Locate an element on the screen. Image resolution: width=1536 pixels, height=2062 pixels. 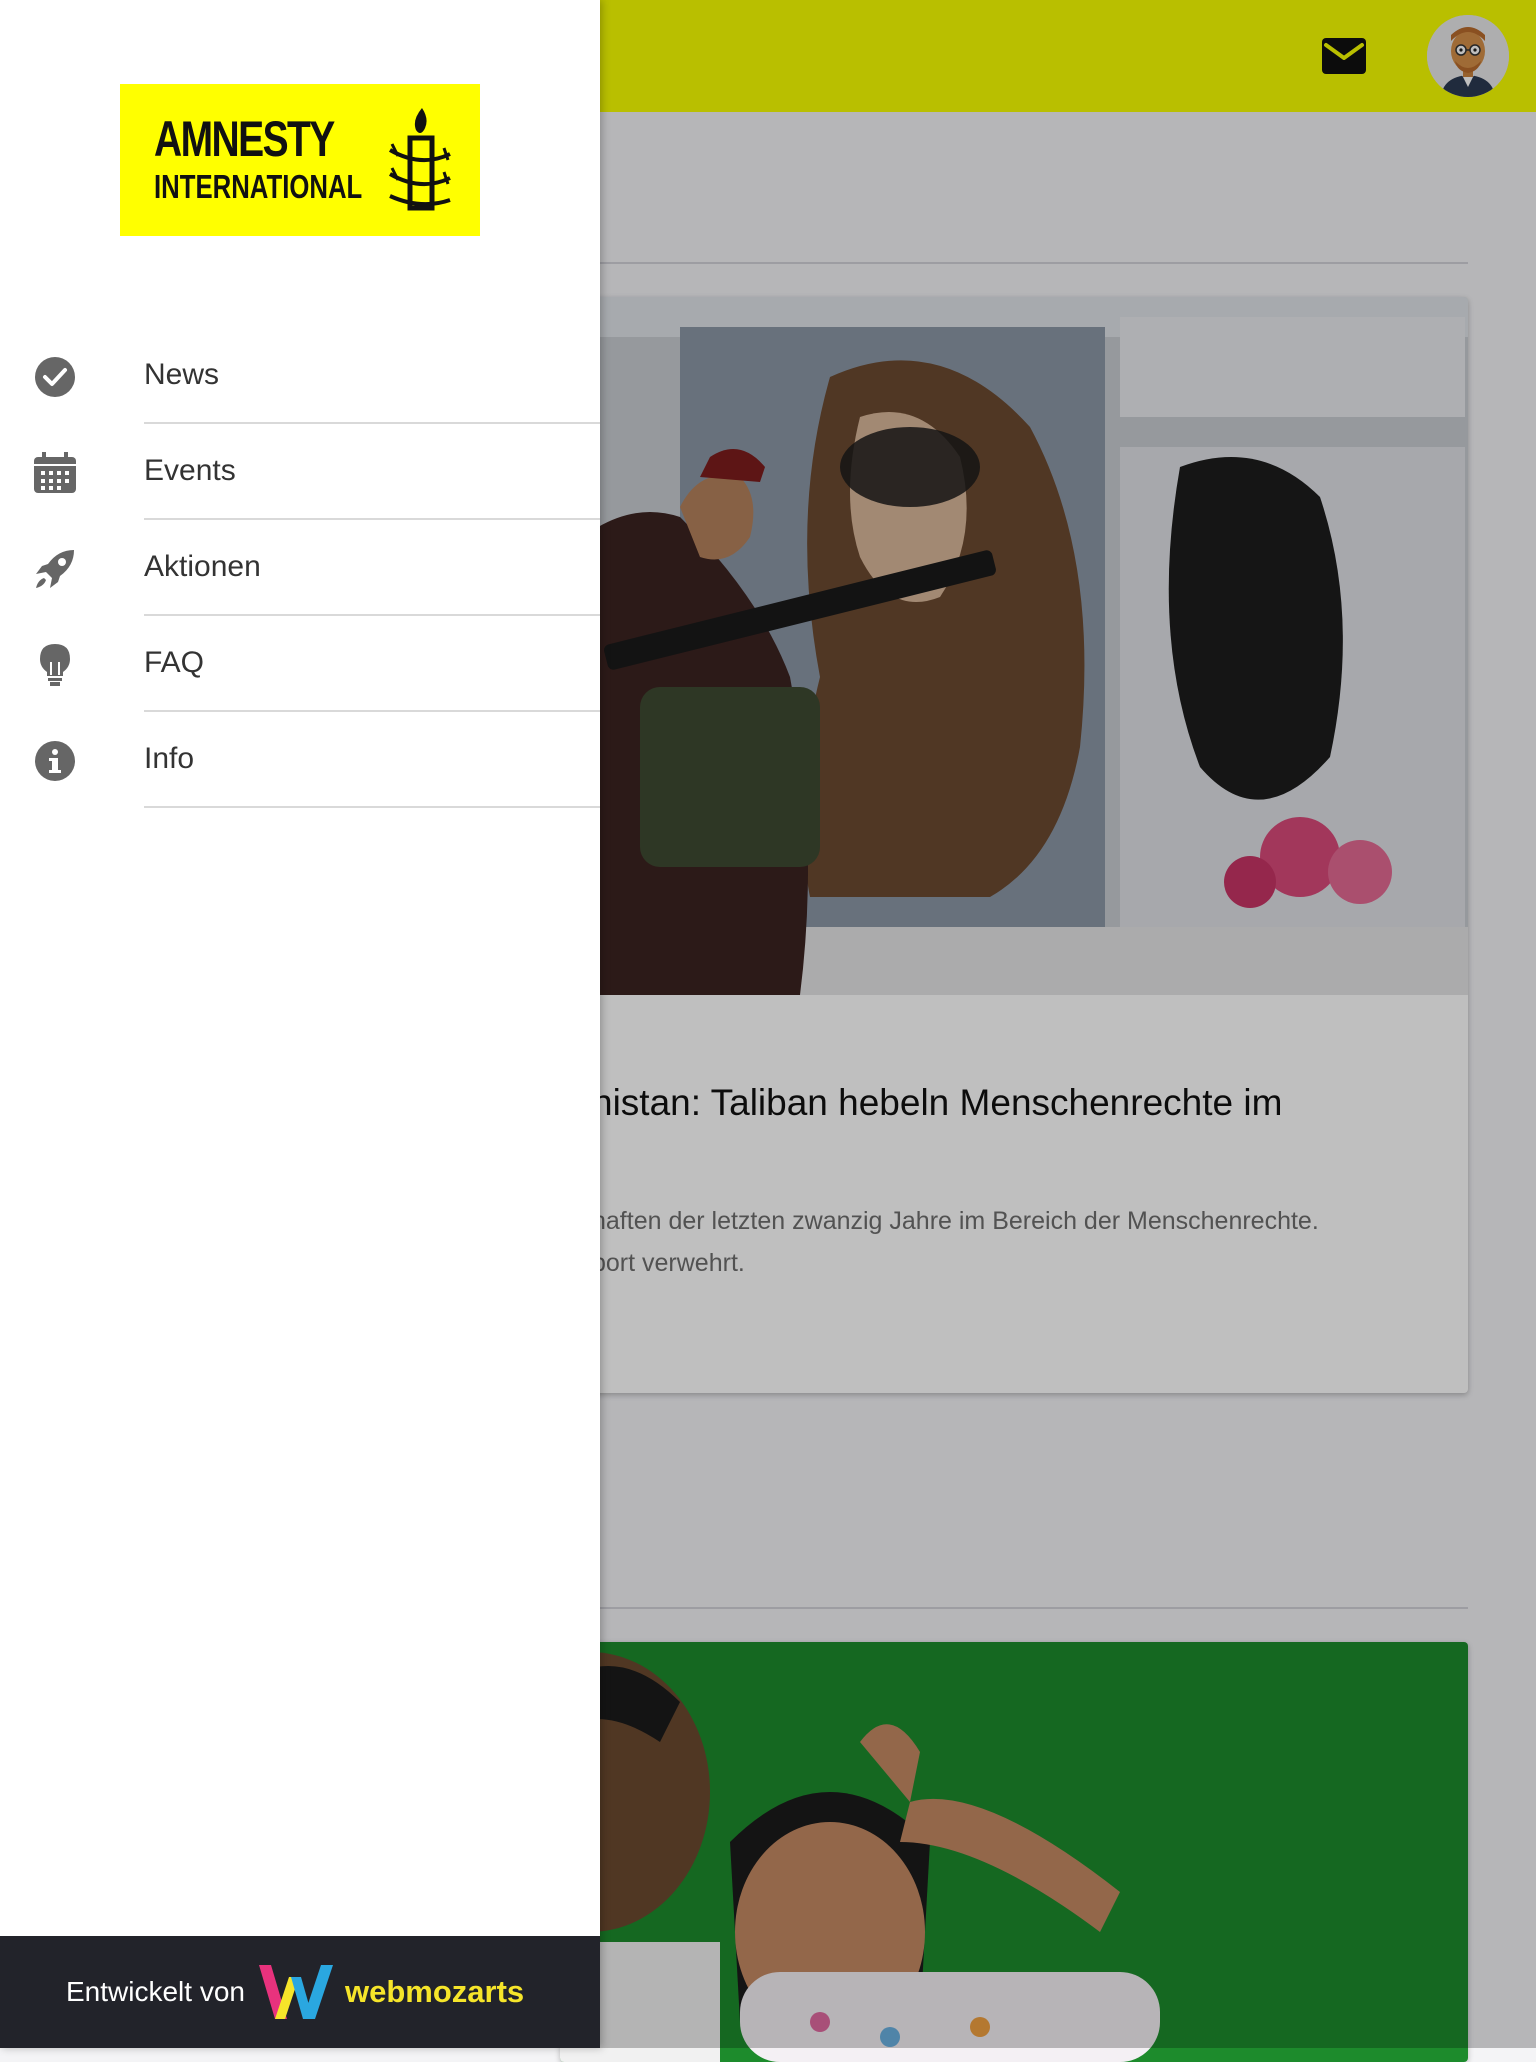
nav-item-events: Events is located at coordinates (300, 472).